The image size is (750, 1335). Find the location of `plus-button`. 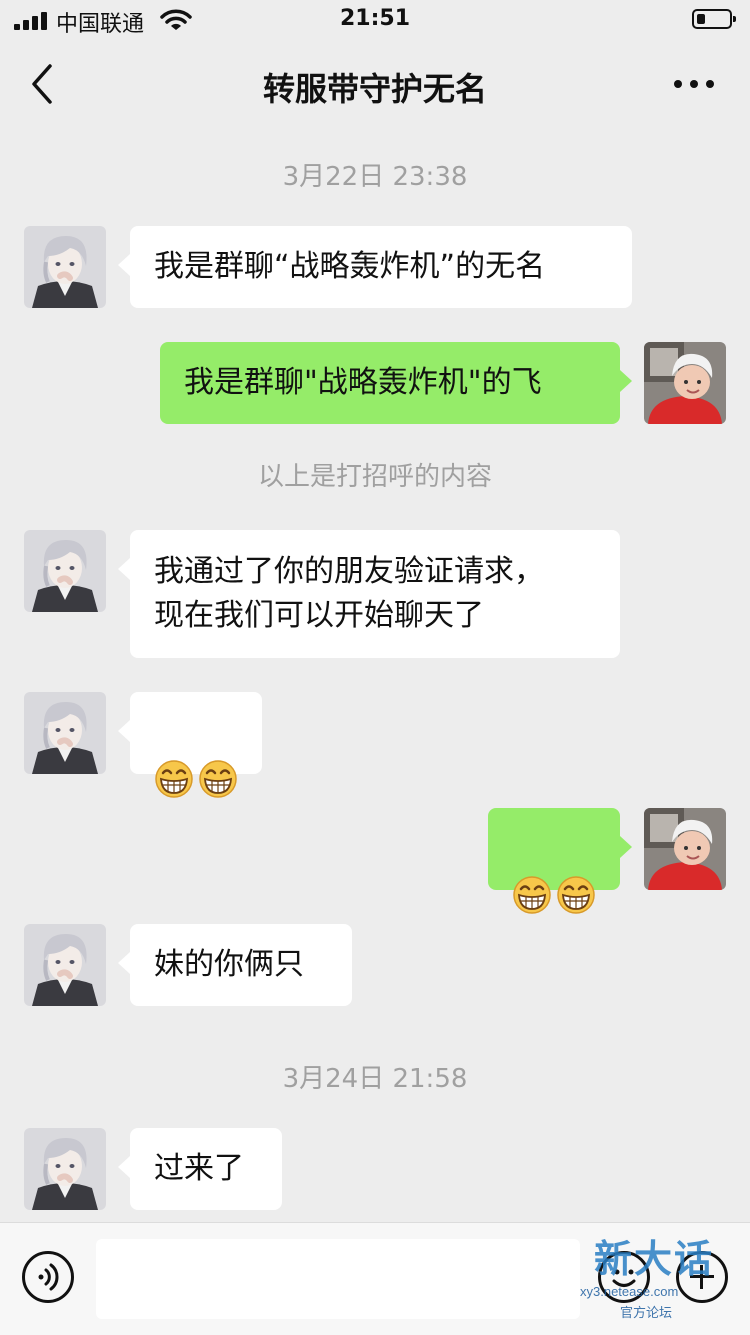

plus-button is located at coordinates (702, 1277).